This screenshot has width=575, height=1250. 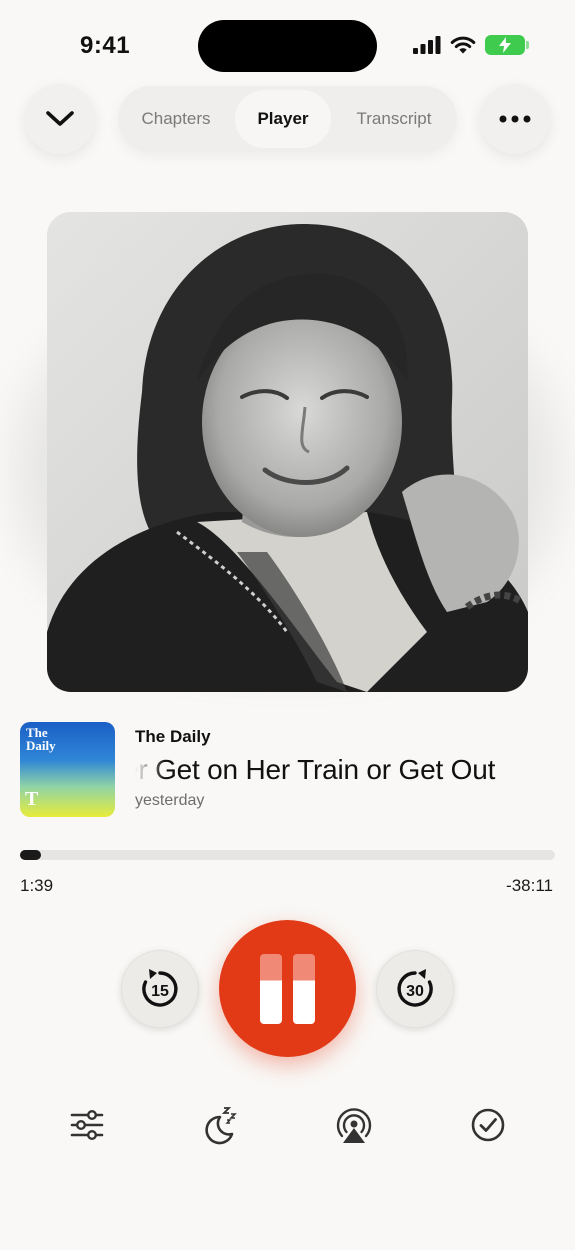 I want to click on ellipsis-icon, so click(x=515, y=119).